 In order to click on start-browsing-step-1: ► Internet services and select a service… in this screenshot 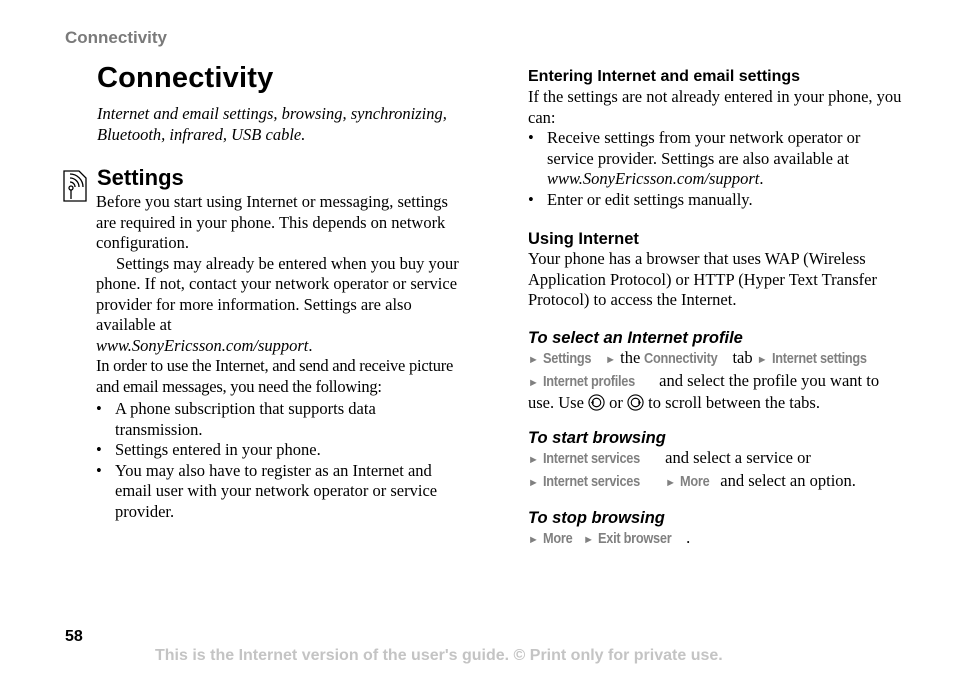, I will do `click(718, 459)`.